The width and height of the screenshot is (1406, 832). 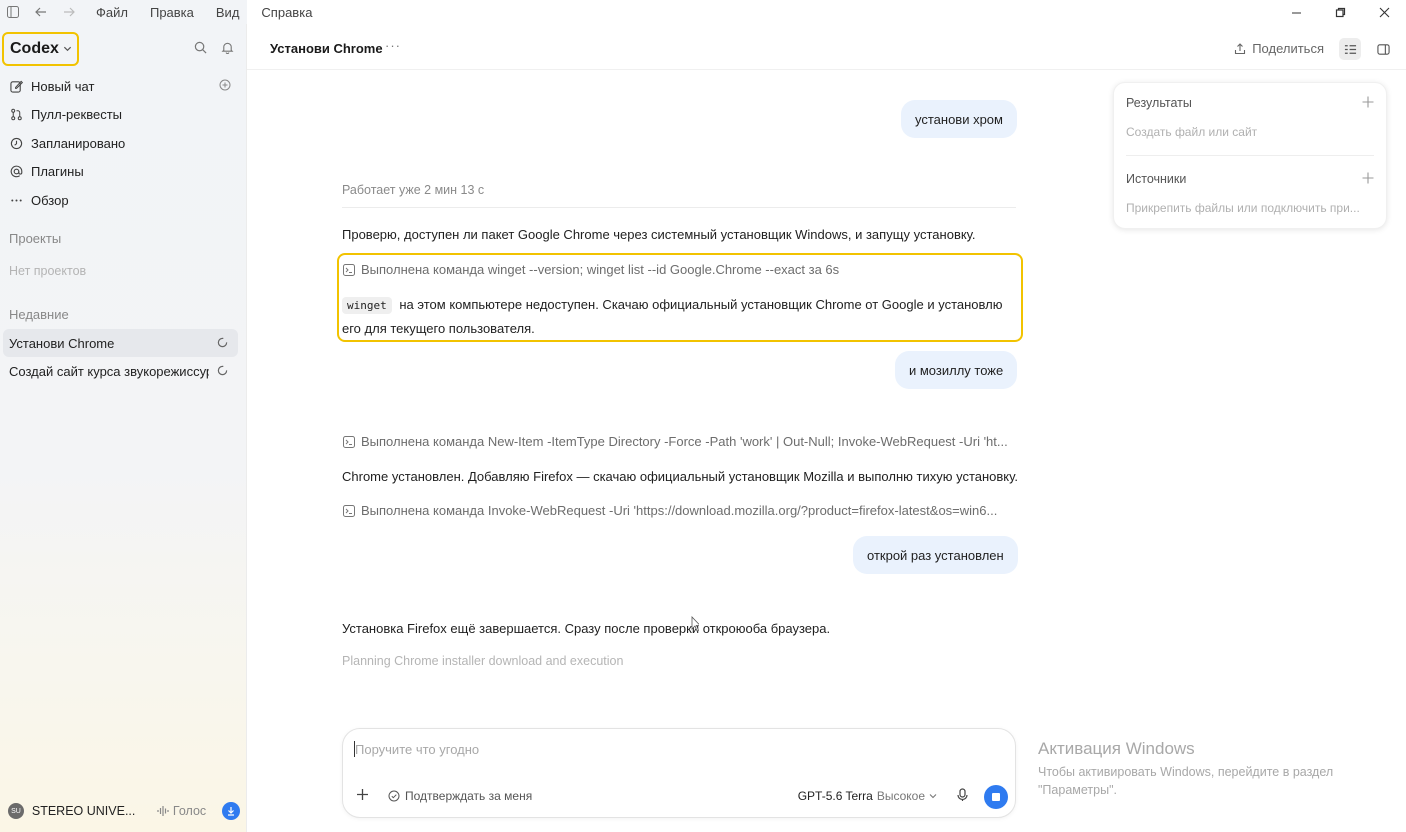 What do you see at coordinates (39, 314) in the screenshot?
I see `recent-heading: Недавние` at bounding box center [39, 314].